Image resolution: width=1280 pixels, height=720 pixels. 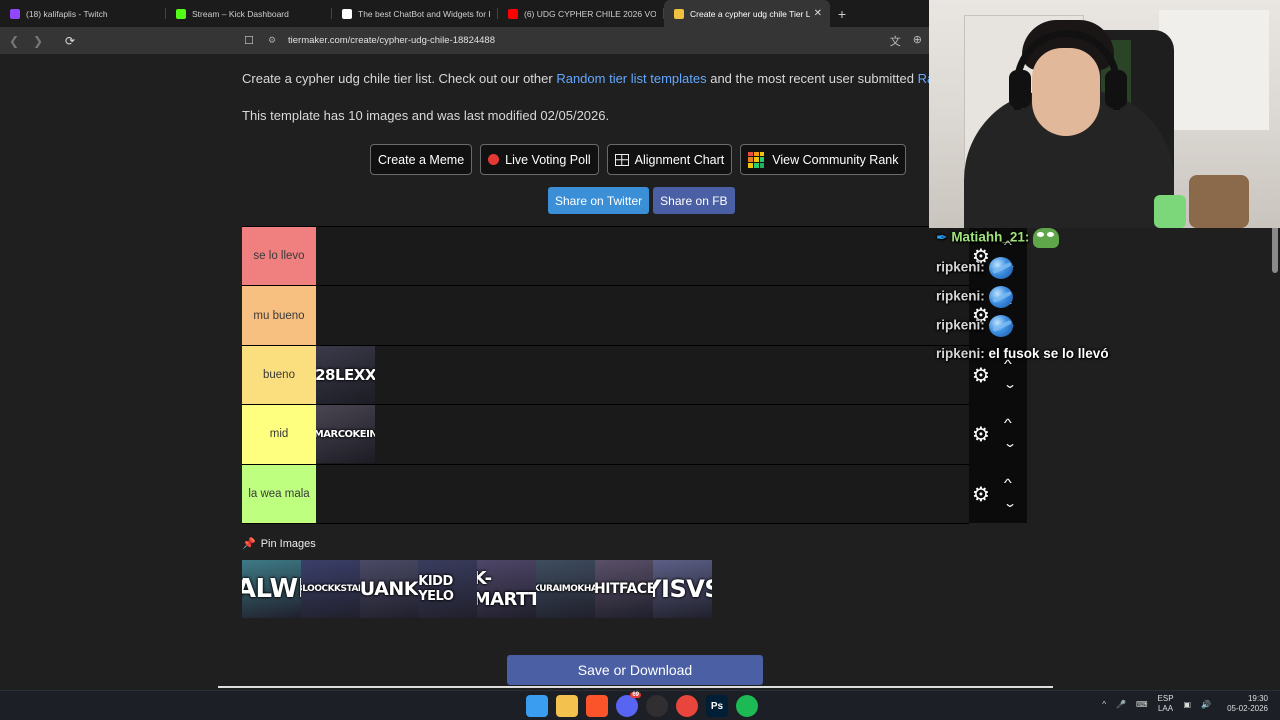 I want to click on discord-icon: 69, so click(x=628, y=704).